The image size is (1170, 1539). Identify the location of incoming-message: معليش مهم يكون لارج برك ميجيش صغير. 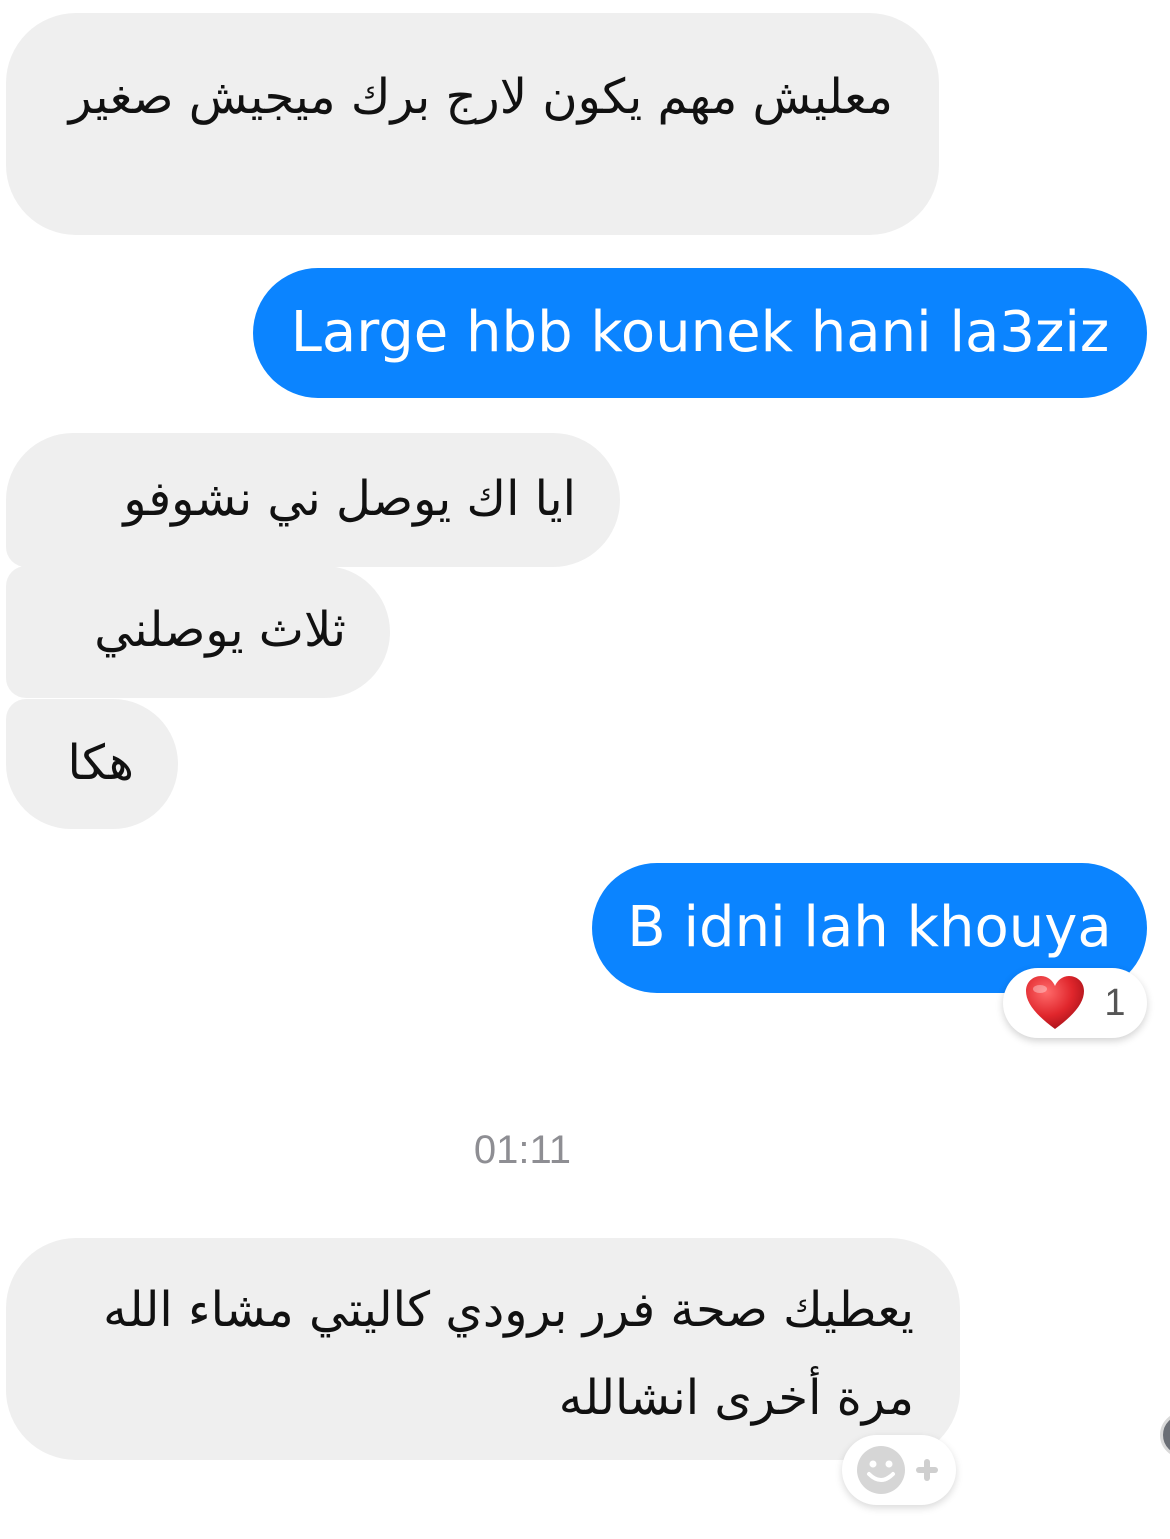
(472, 124).